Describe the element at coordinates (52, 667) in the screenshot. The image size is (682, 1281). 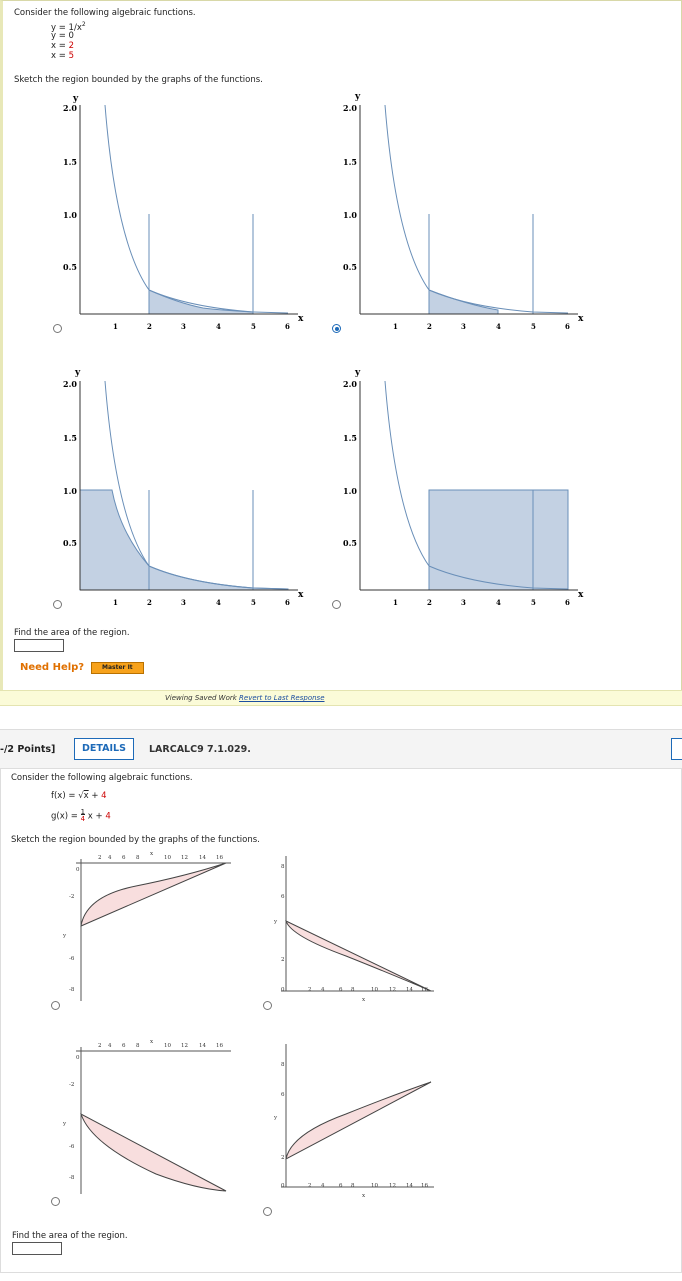
I see `need-help-label: Need Help?` at that location.